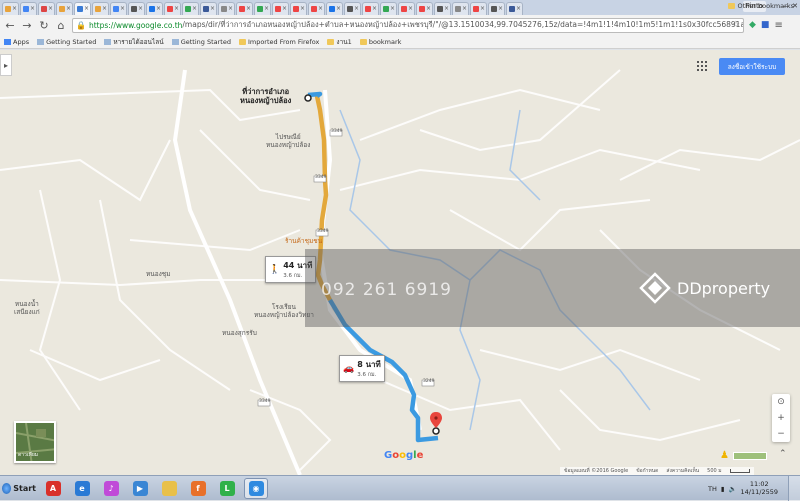 The width and height of the screenshot is (800, 501). Describe the element at coordinates (169, 488) in the screenshot. I see `taskbar-folder-button` at that location.